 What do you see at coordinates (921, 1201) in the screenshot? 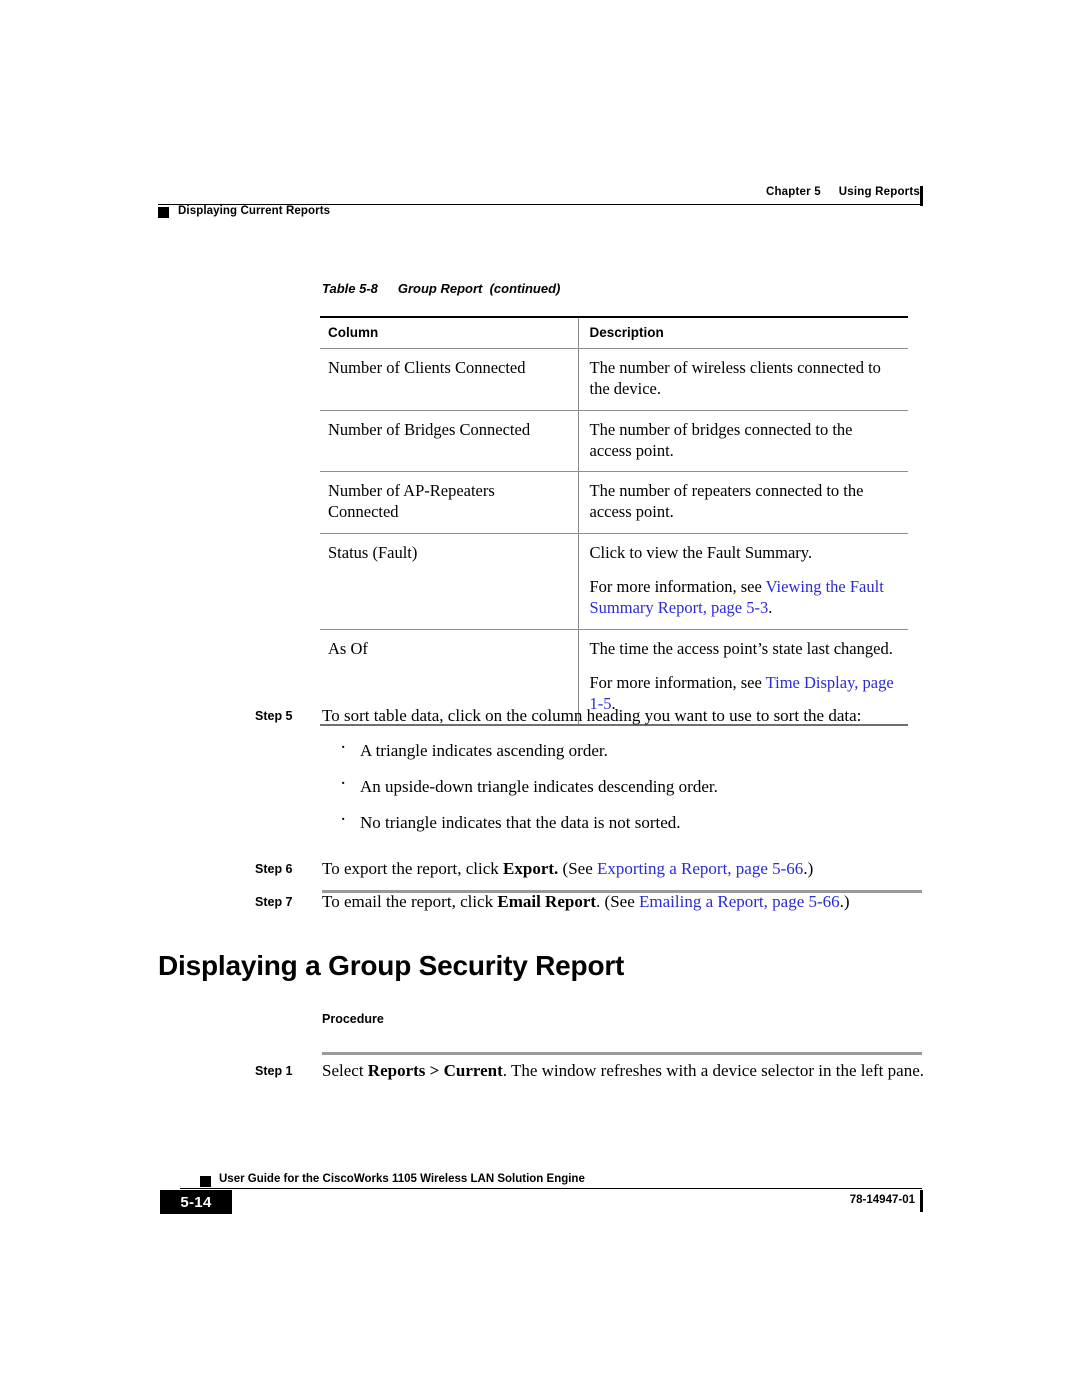
I see `footer-edge-bar` at bounding box center [921, 1201].